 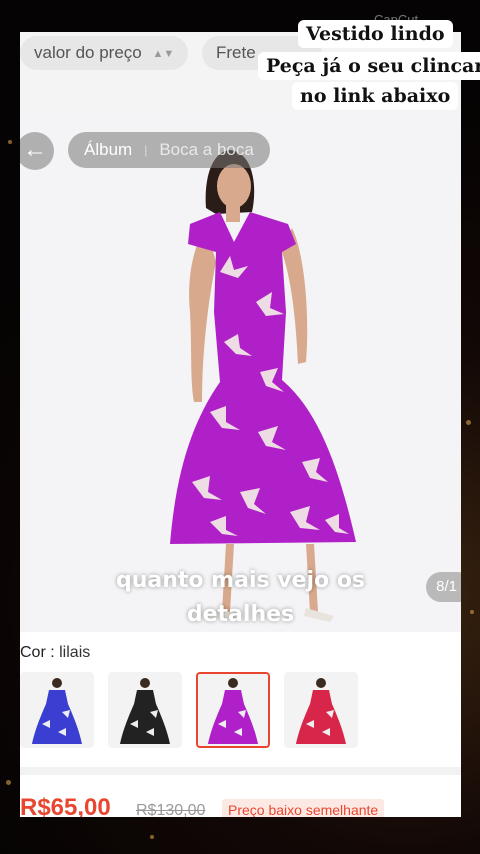 What do you see at coordinates (369, 66) in the screenshot?
I see `overlay-line-2: Peça já o seu clincar` at bounding box center [369, 66].